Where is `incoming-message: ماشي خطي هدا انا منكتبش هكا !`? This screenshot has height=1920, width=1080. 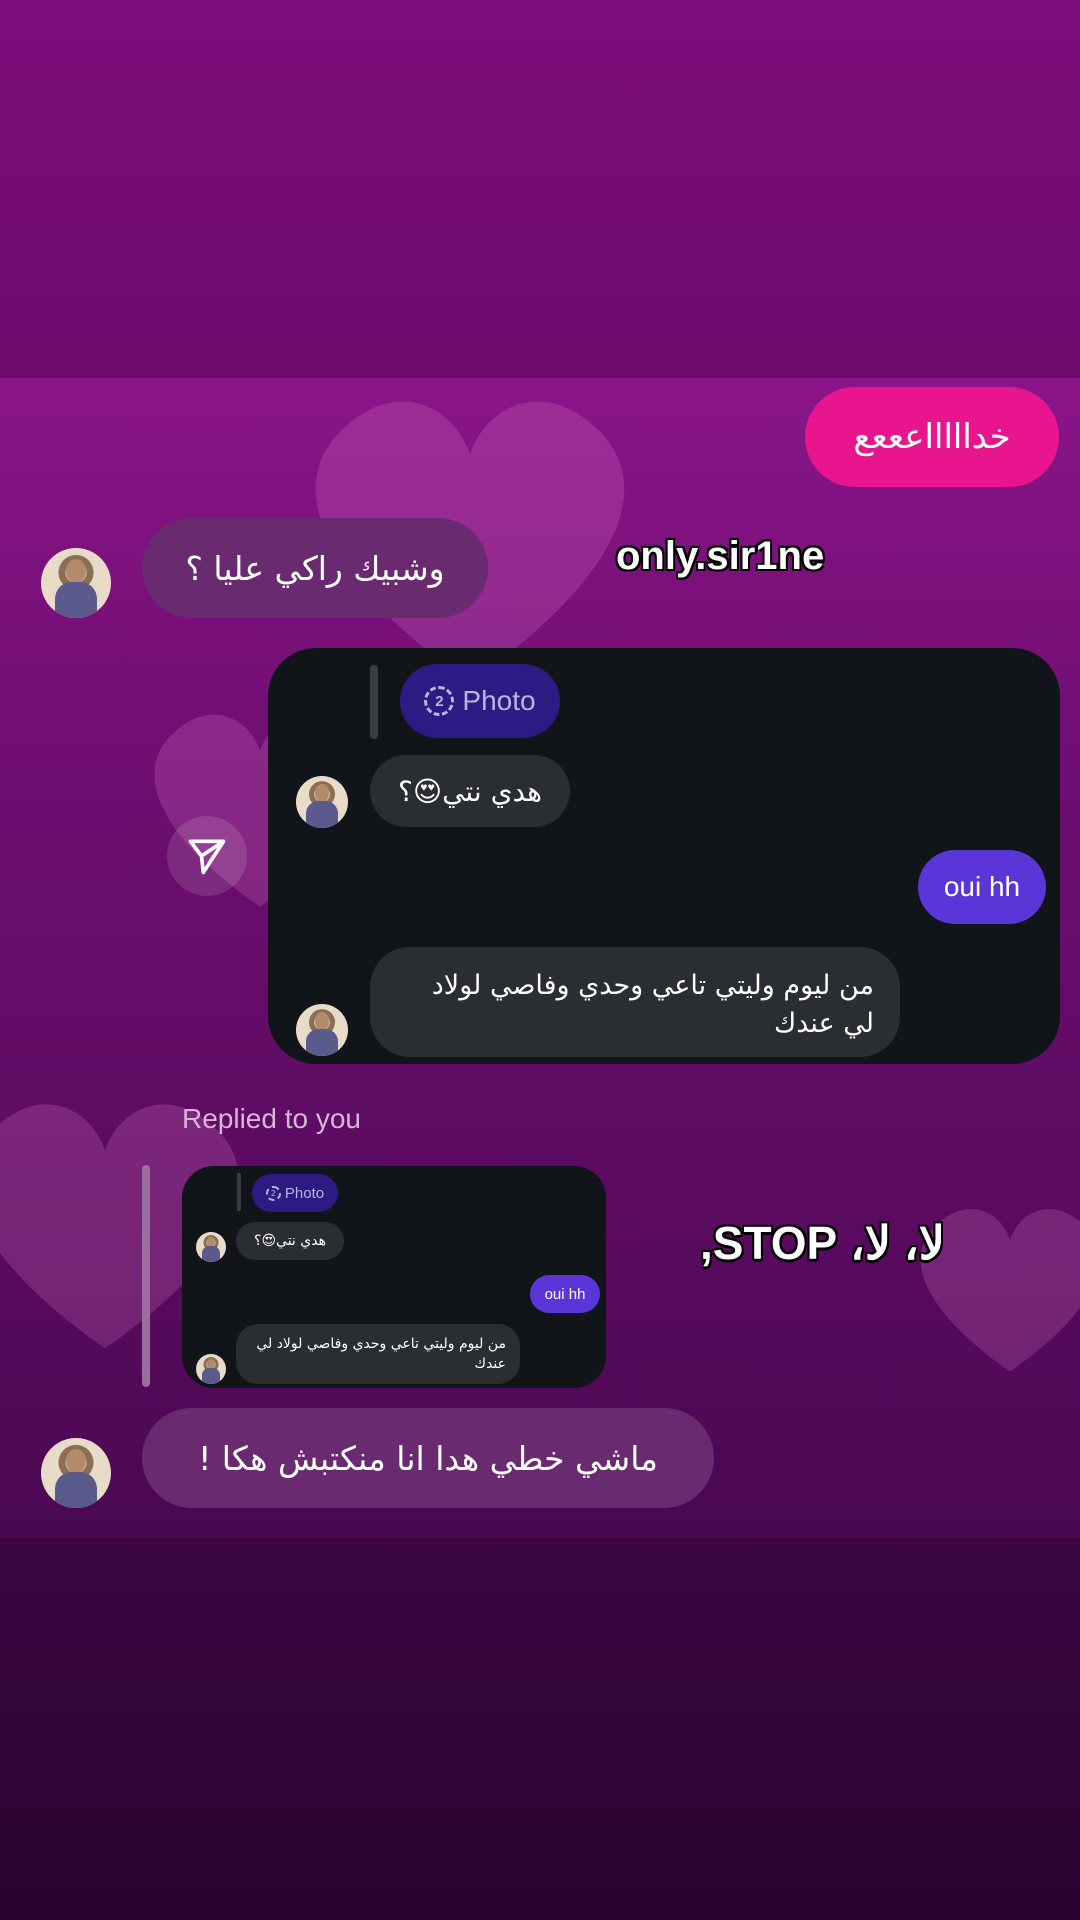
incoming-message: ماشي خطي هدا انا منكتبش هكا ! is located at coordinates (428, 1458).